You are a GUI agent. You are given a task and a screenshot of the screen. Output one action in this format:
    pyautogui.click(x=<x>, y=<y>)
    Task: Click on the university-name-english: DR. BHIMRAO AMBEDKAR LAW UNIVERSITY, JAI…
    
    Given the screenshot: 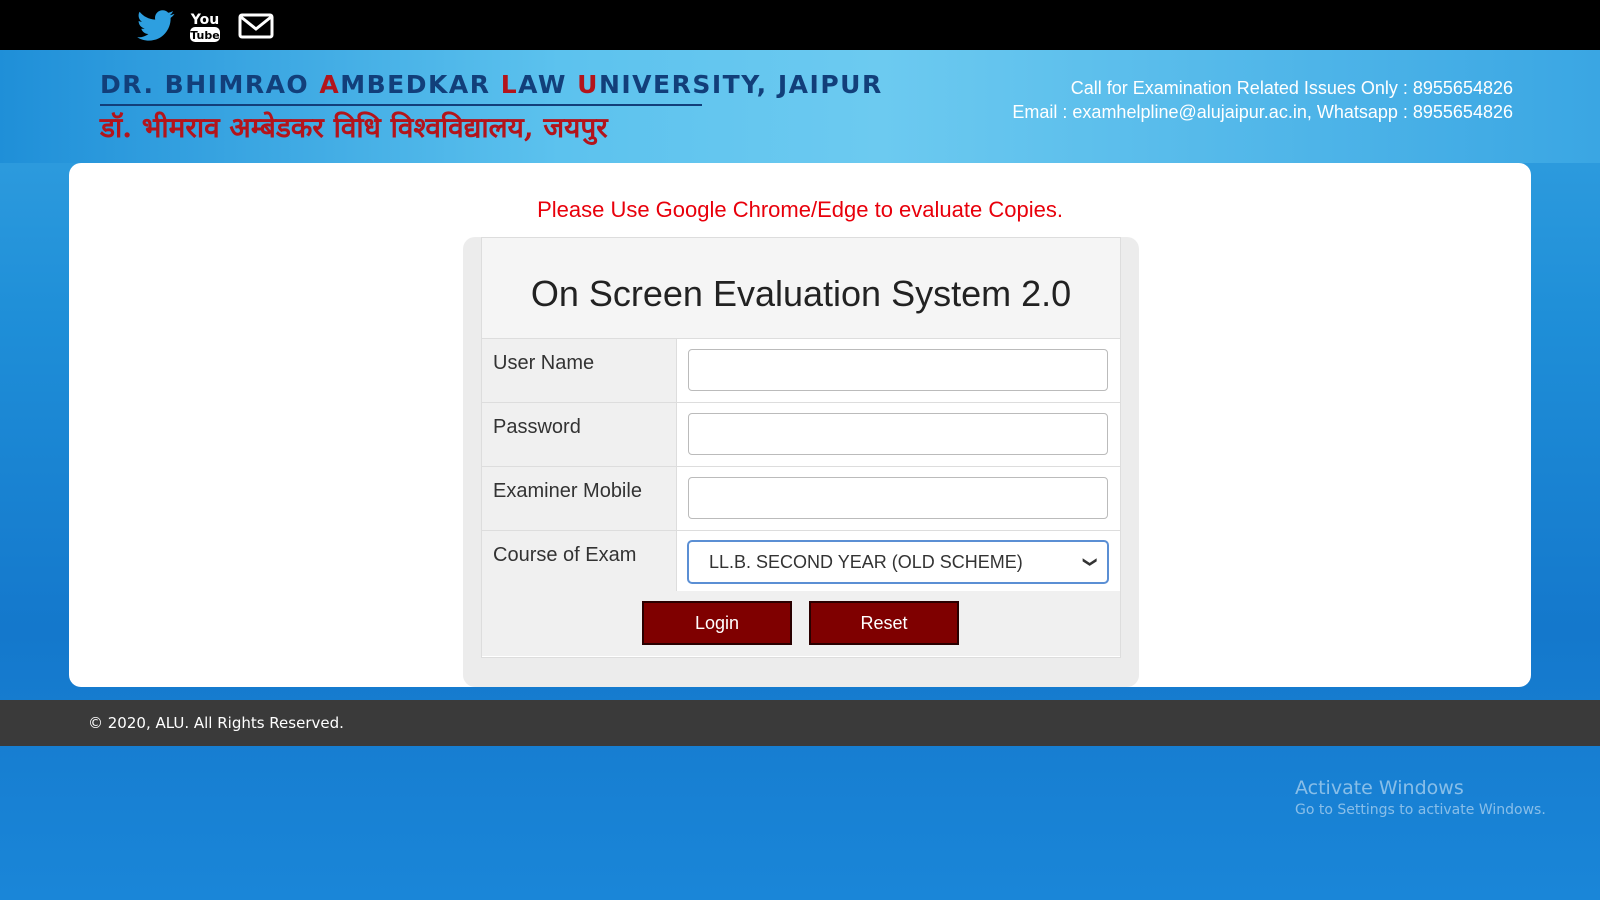 What is the action you would take?
    pyautogui.click(x=491, y=84)
    